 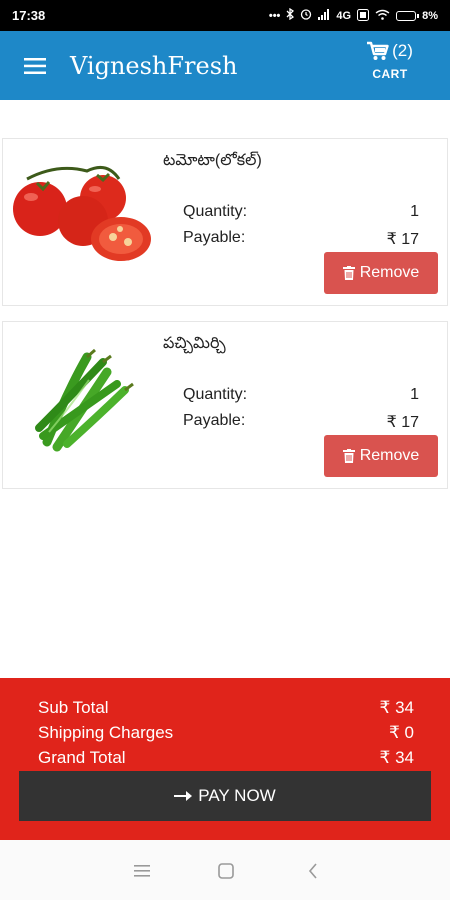 I want to click on back-icon, so click(x=312, y=871).